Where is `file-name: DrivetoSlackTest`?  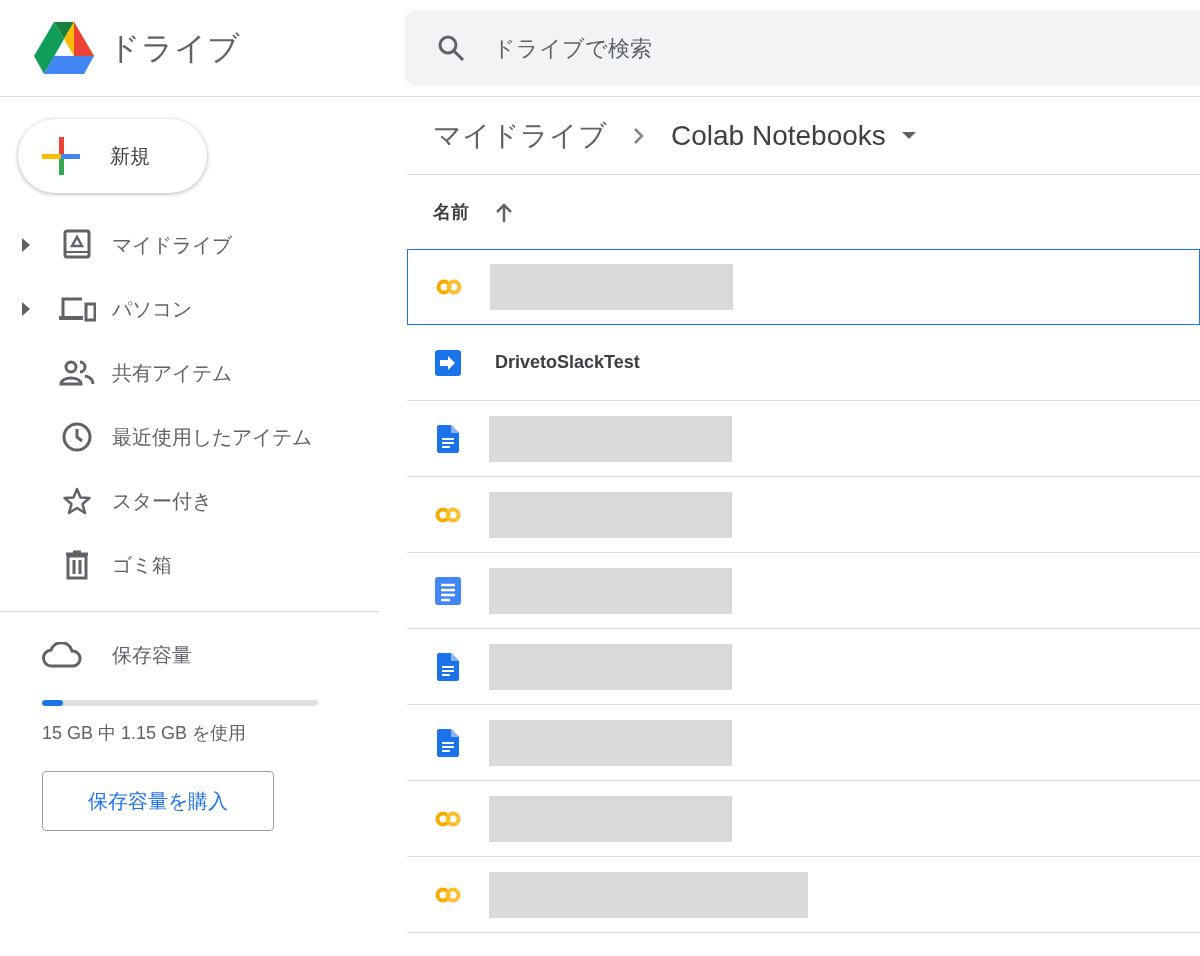 file-name: DrivetoSlackTest is located at coordinates (567, 362).